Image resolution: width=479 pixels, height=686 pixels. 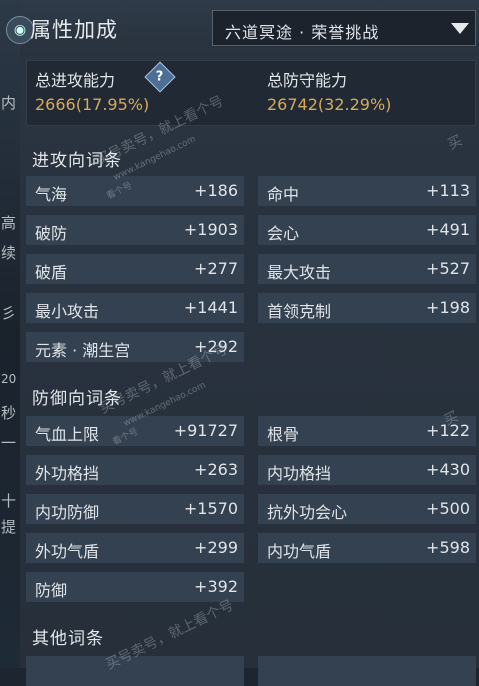 I want to click on total-defense-value: 26742(32.29%), so click(x=329, y=104).